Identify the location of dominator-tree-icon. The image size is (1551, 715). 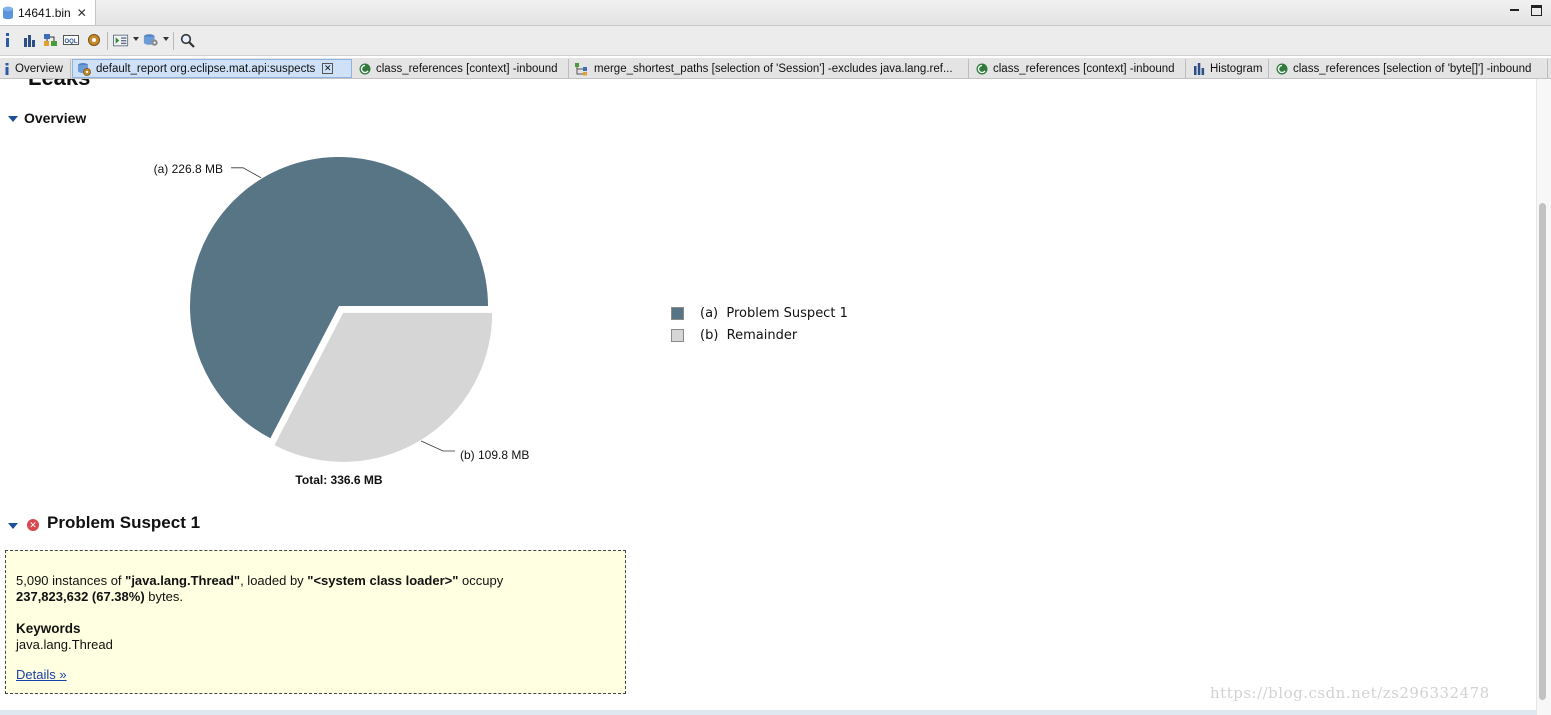
(50, 40).